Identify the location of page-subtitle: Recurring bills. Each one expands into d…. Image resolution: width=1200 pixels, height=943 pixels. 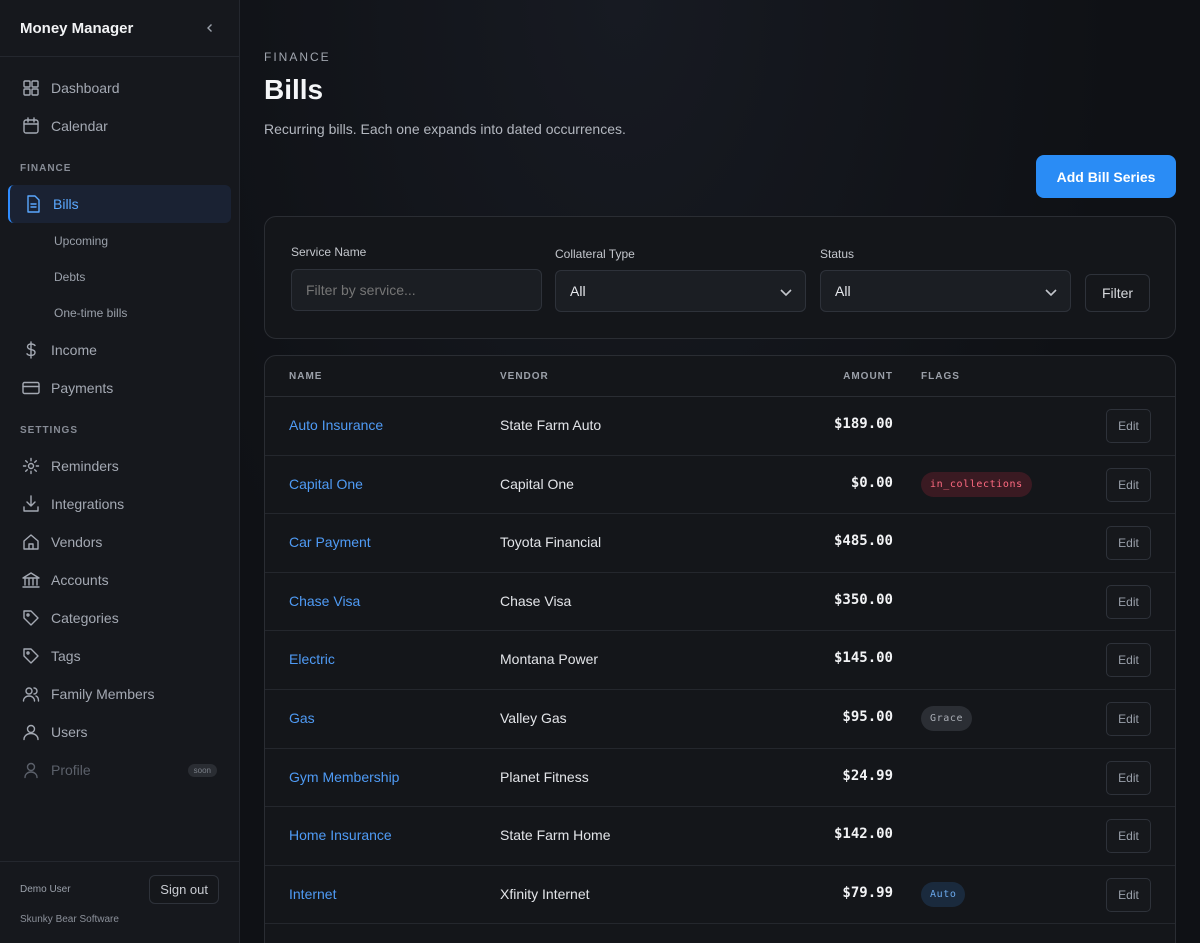
(445, 129).